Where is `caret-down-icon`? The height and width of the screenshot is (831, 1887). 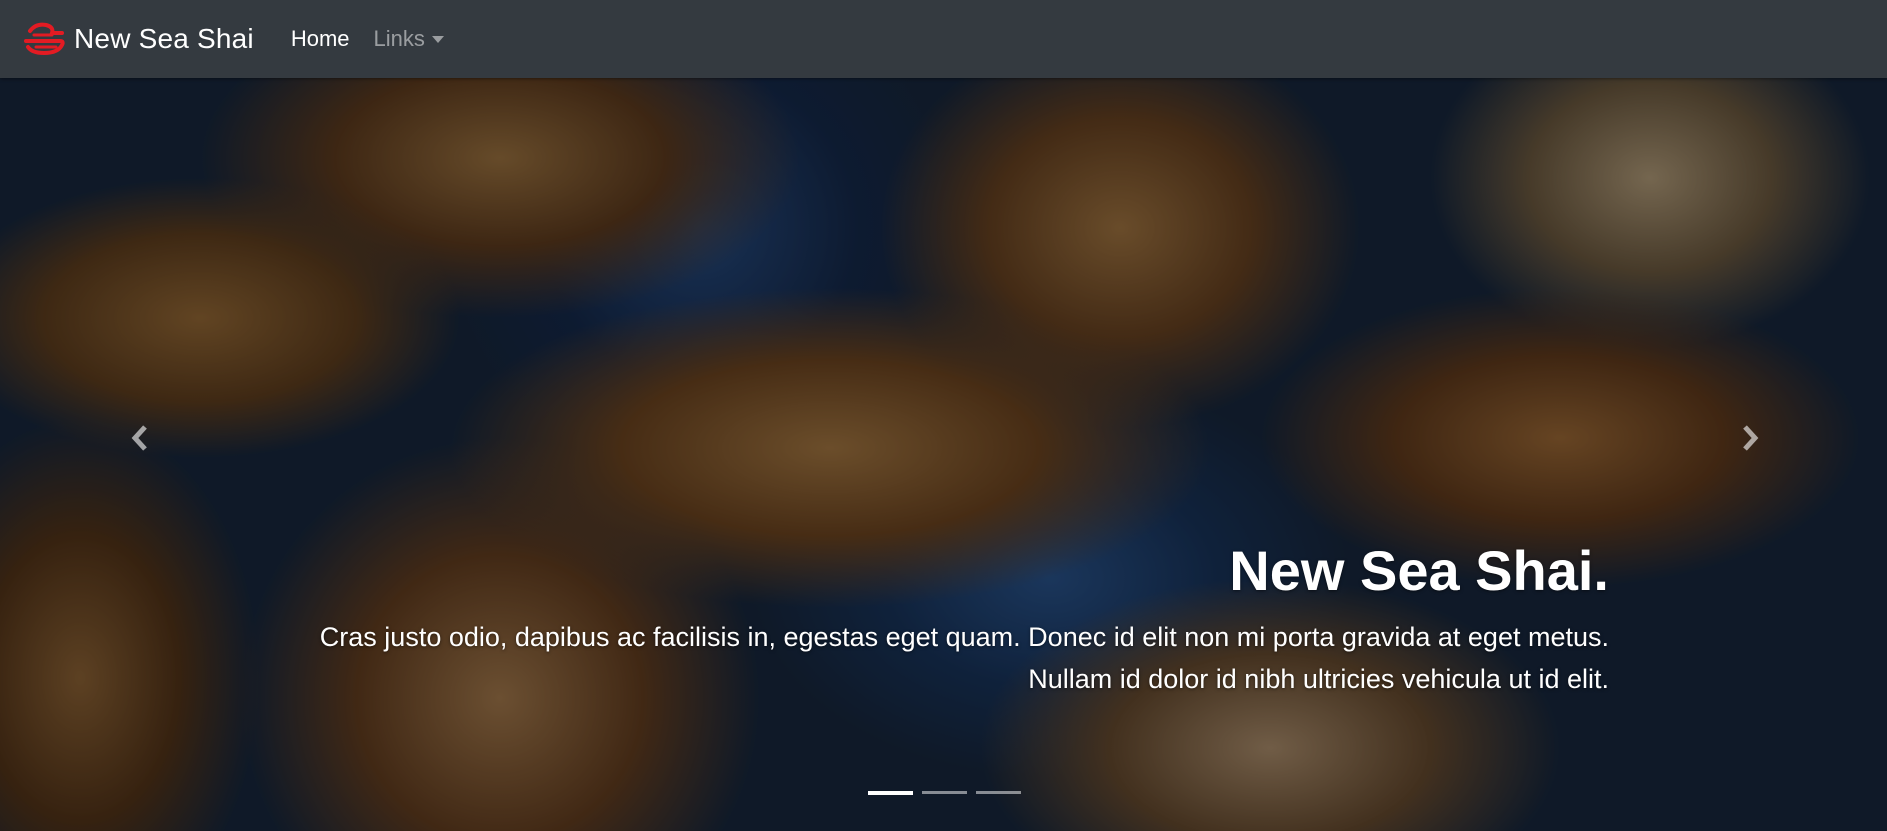
caret-down-icon is located at coordinates (437, 39).